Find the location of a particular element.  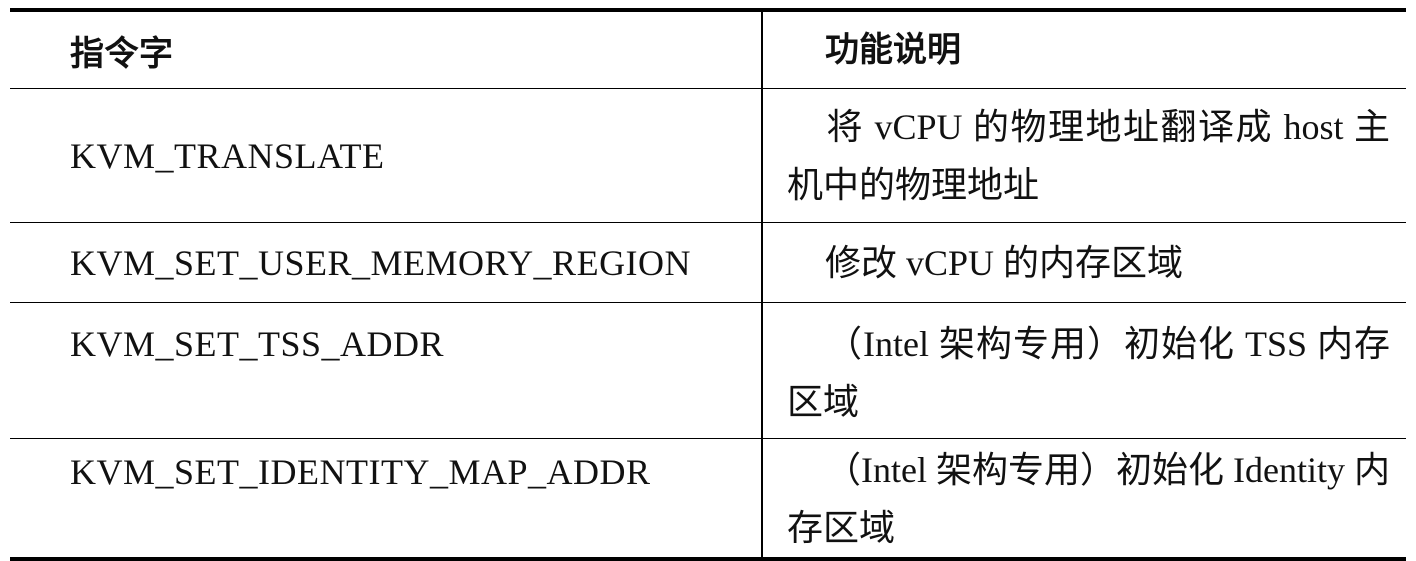

description-cell: 修改 vCPU 的内存区域 is located at coordinates (1084, 262).